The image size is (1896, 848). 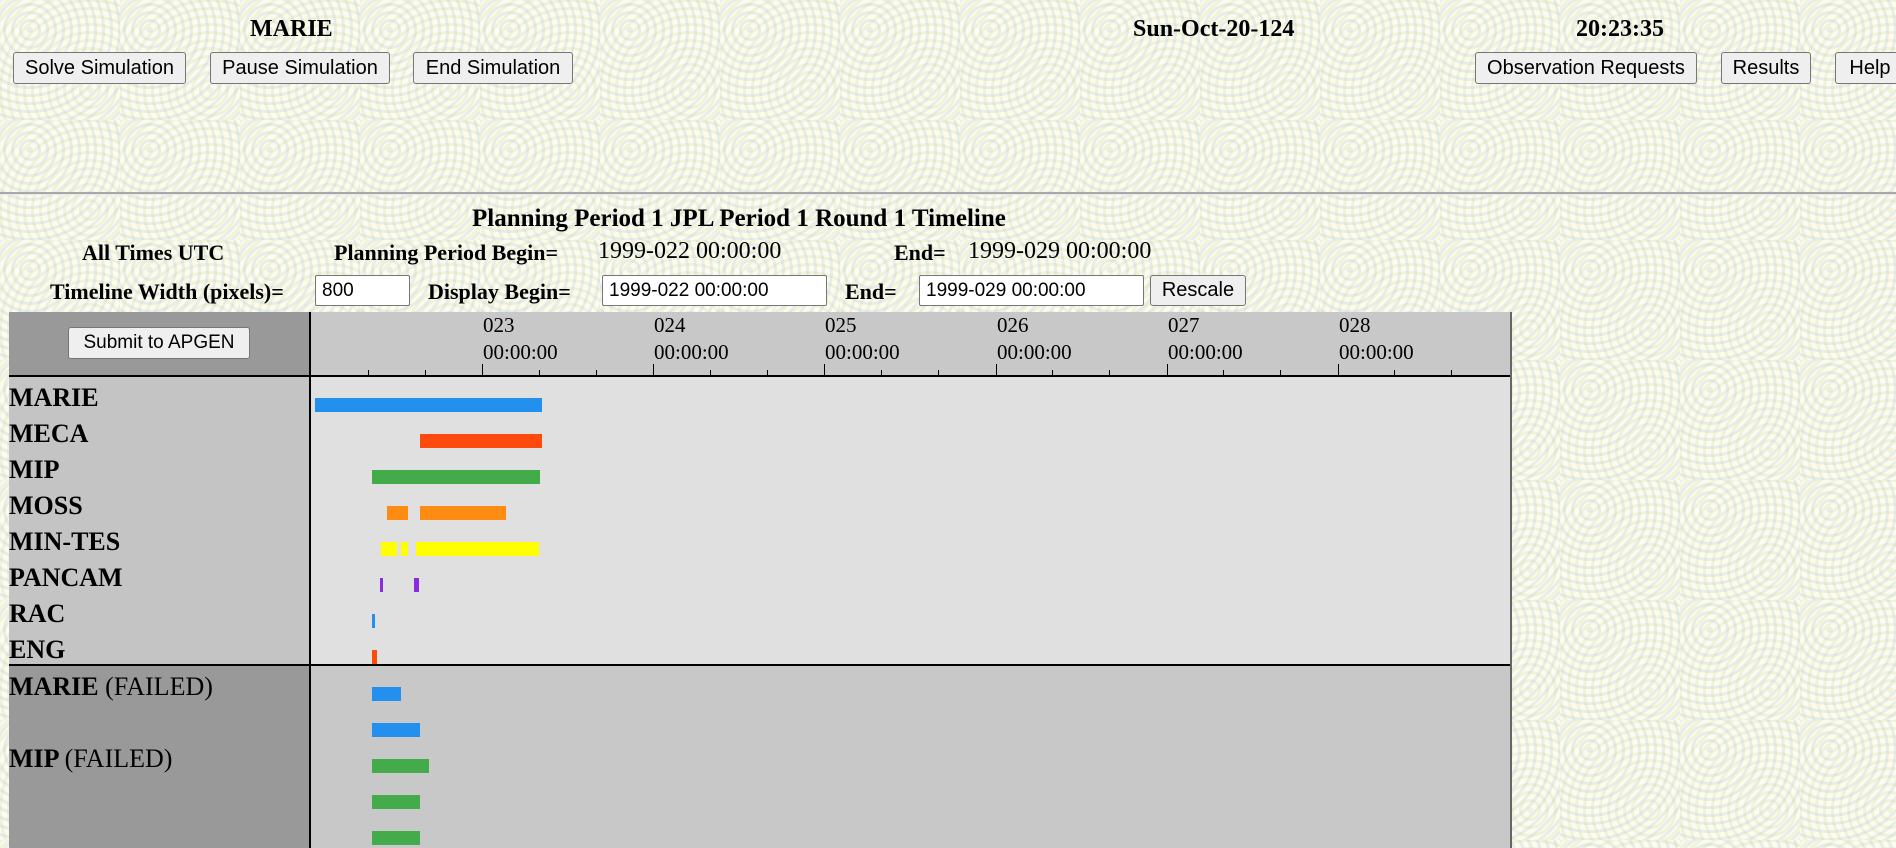 I want to click on display-begin-input: 1999-022 00:00:00, so click(x=714, y=290).